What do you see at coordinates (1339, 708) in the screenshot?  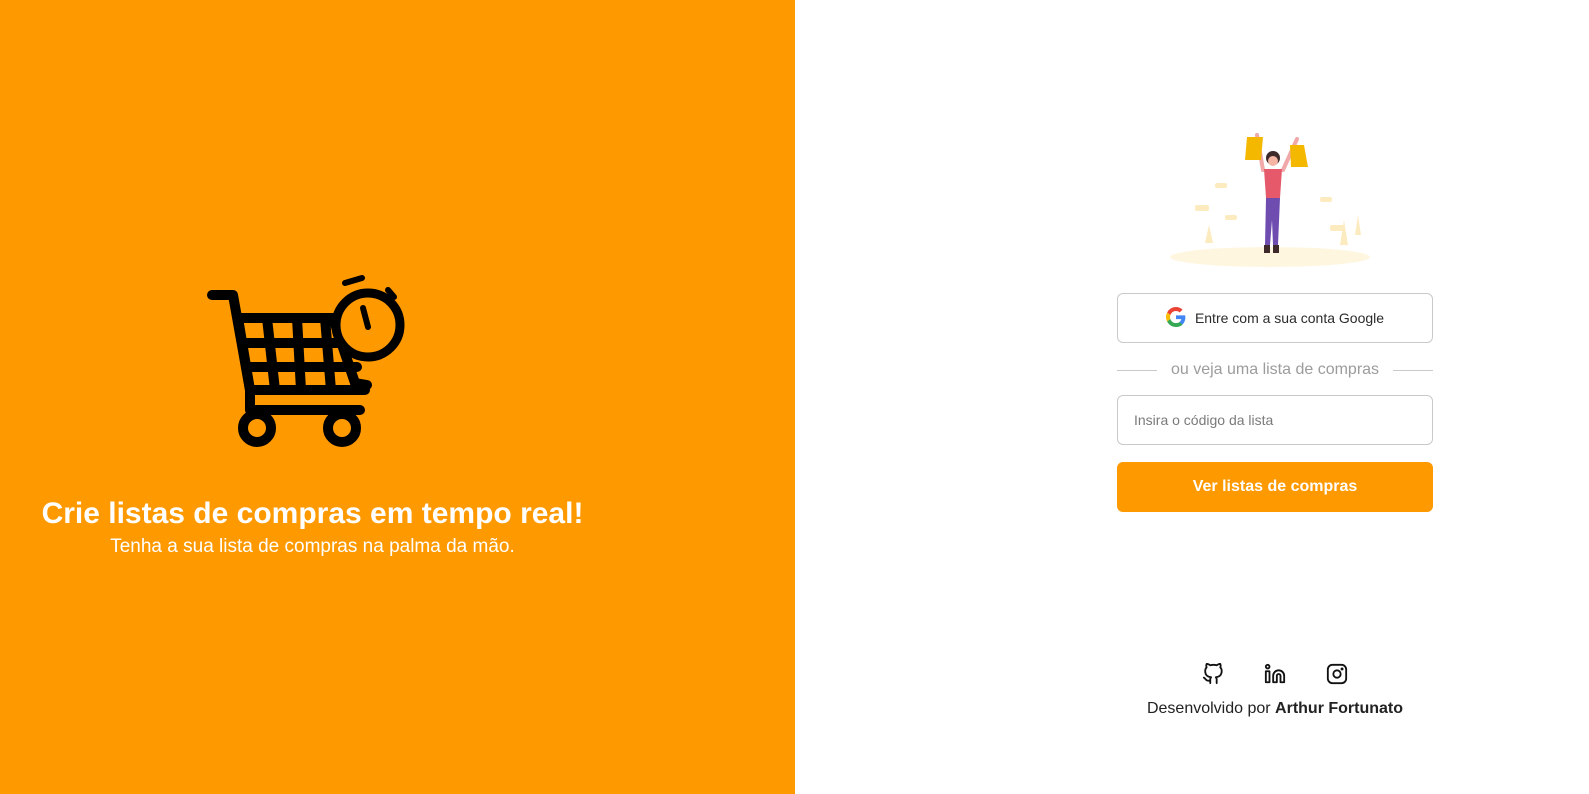 I see `author-name: Arthur Fortunato` at bounding box center [1339, 708].